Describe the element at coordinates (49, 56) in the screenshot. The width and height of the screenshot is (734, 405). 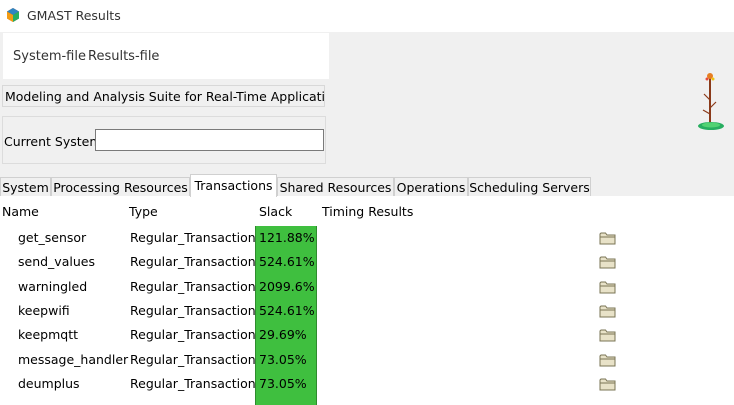
I see `menu-system-file: System-file` at that location.